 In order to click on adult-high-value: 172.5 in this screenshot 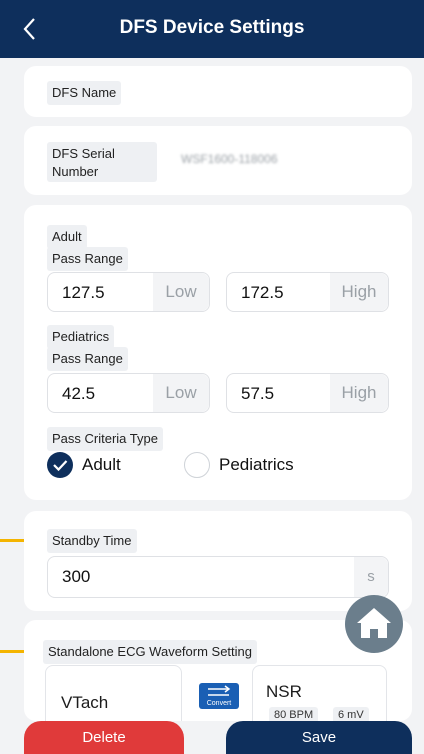, I will do `click(262, 292)`.